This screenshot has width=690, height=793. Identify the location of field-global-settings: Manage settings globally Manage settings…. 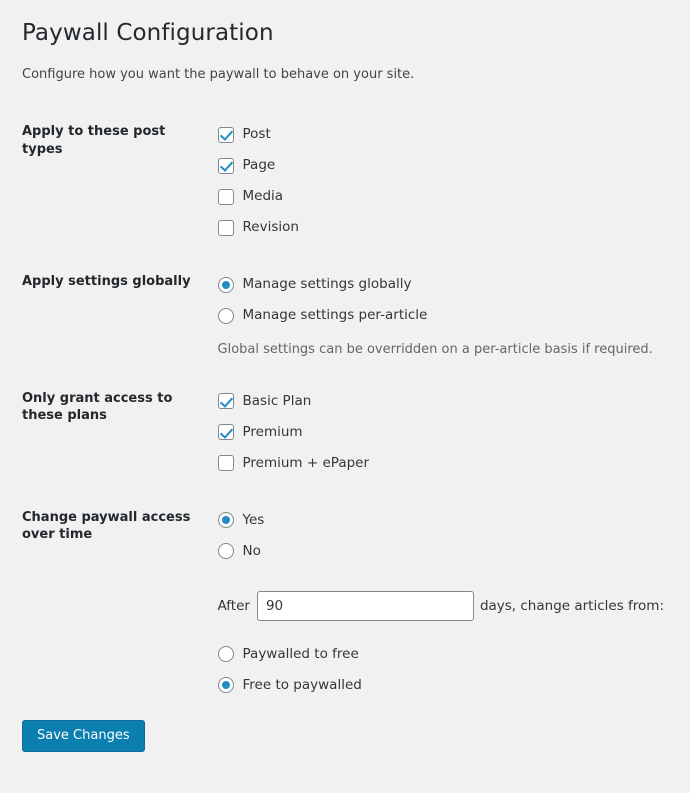
(445, 314).